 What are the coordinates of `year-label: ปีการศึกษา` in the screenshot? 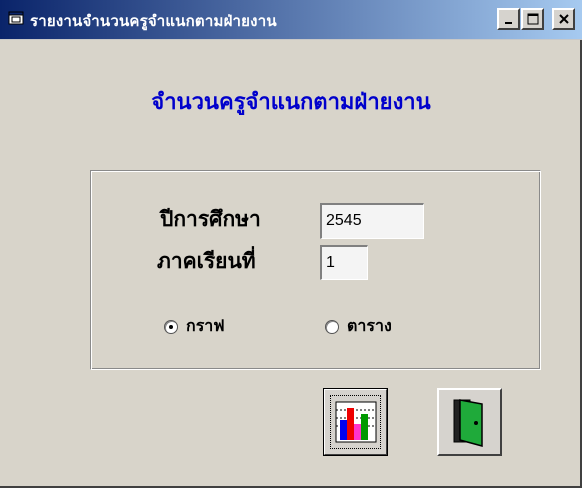 It's located at (210, 219).